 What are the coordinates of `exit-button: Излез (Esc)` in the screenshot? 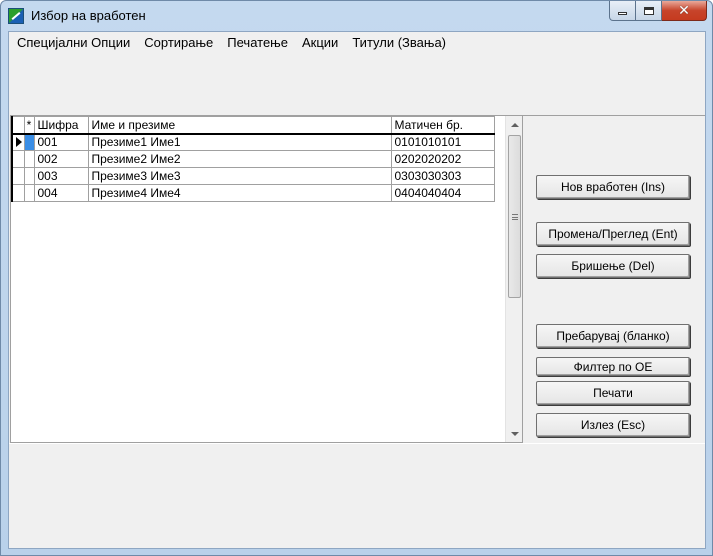 It's located at (613, 425).